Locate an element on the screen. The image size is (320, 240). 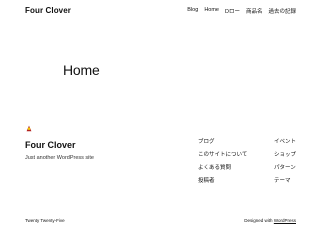
designed-with-credit: Designed with WordPress is located at coordinates (270, 220).